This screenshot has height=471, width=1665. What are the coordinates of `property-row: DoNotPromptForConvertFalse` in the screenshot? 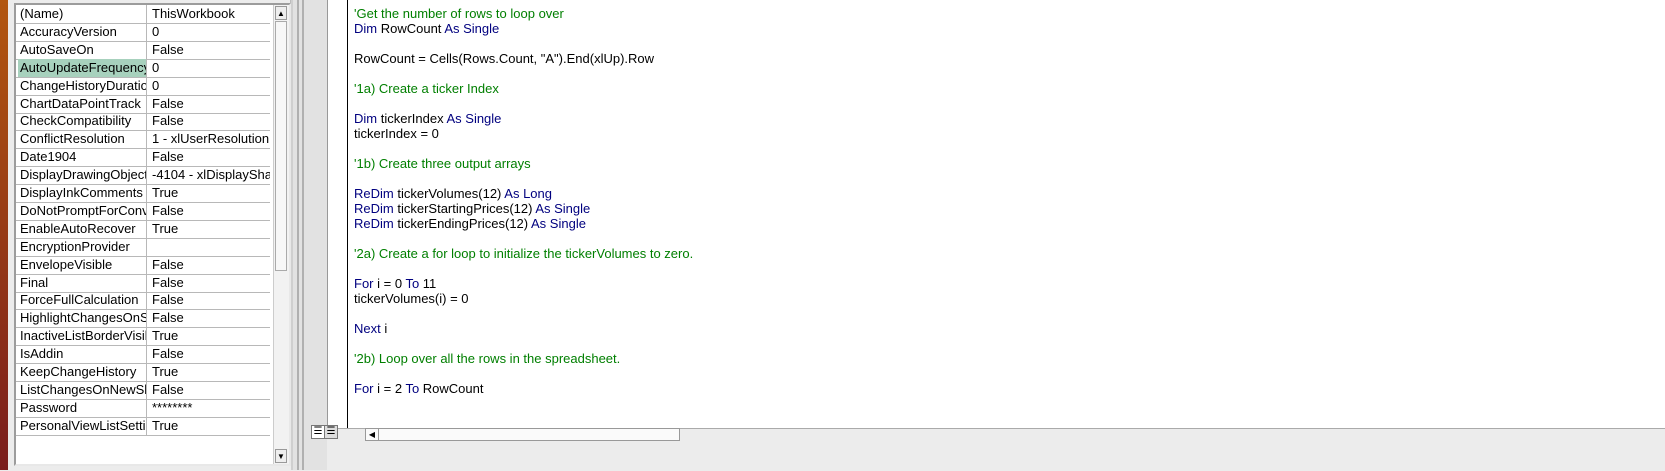 It's located at (143, 211).